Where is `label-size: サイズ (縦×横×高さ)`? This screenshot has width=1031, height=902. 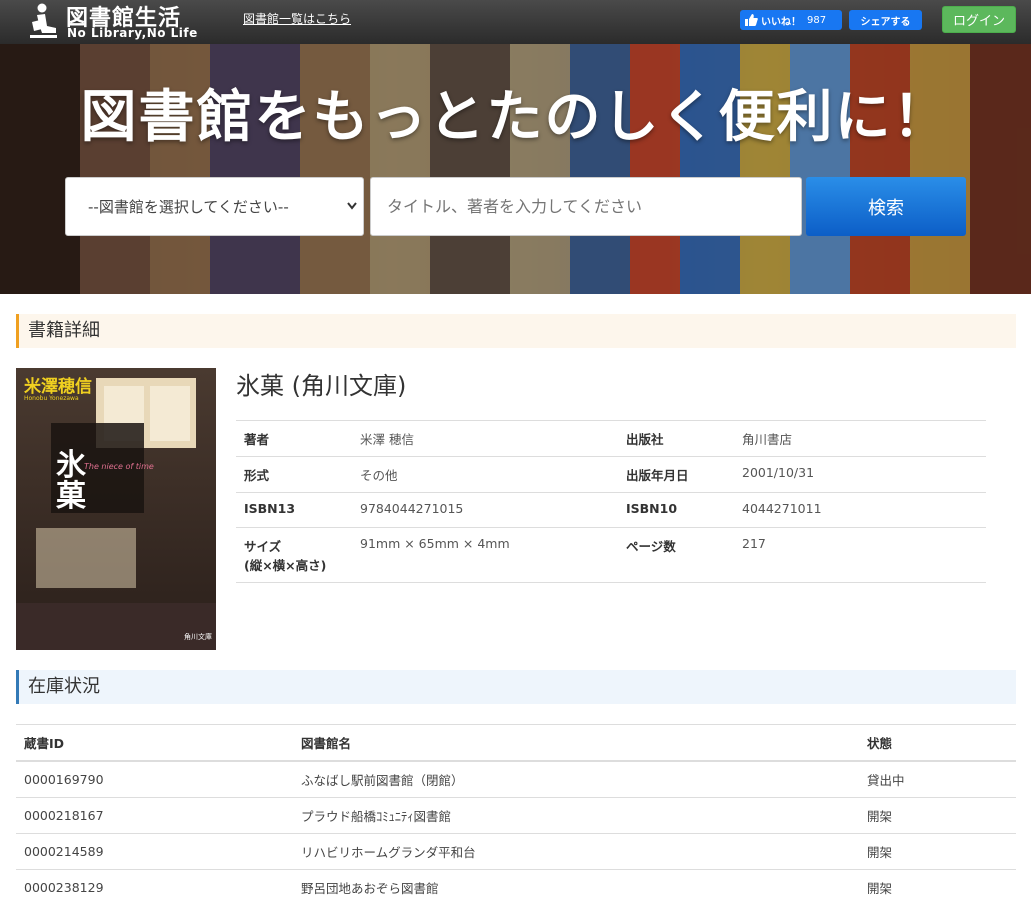
label-size: サイズ (縦×横×高さ) is located at coordinates (294, 555).